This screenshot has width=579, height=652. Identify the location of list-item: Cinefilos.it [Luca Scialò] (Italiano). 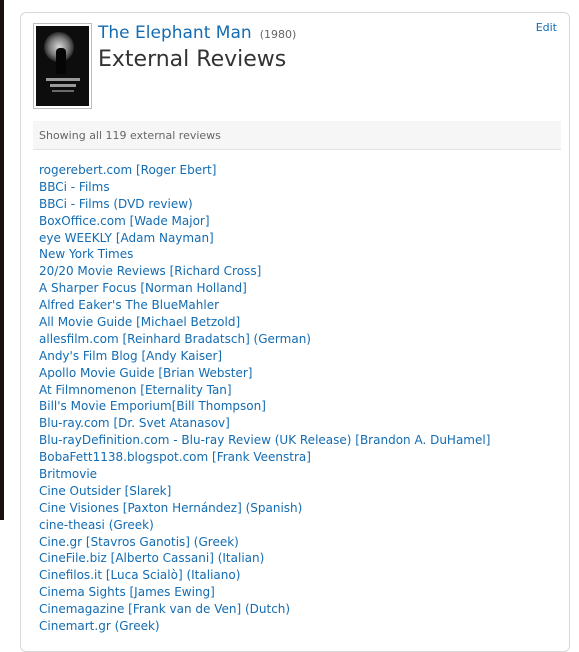
(264, 575).